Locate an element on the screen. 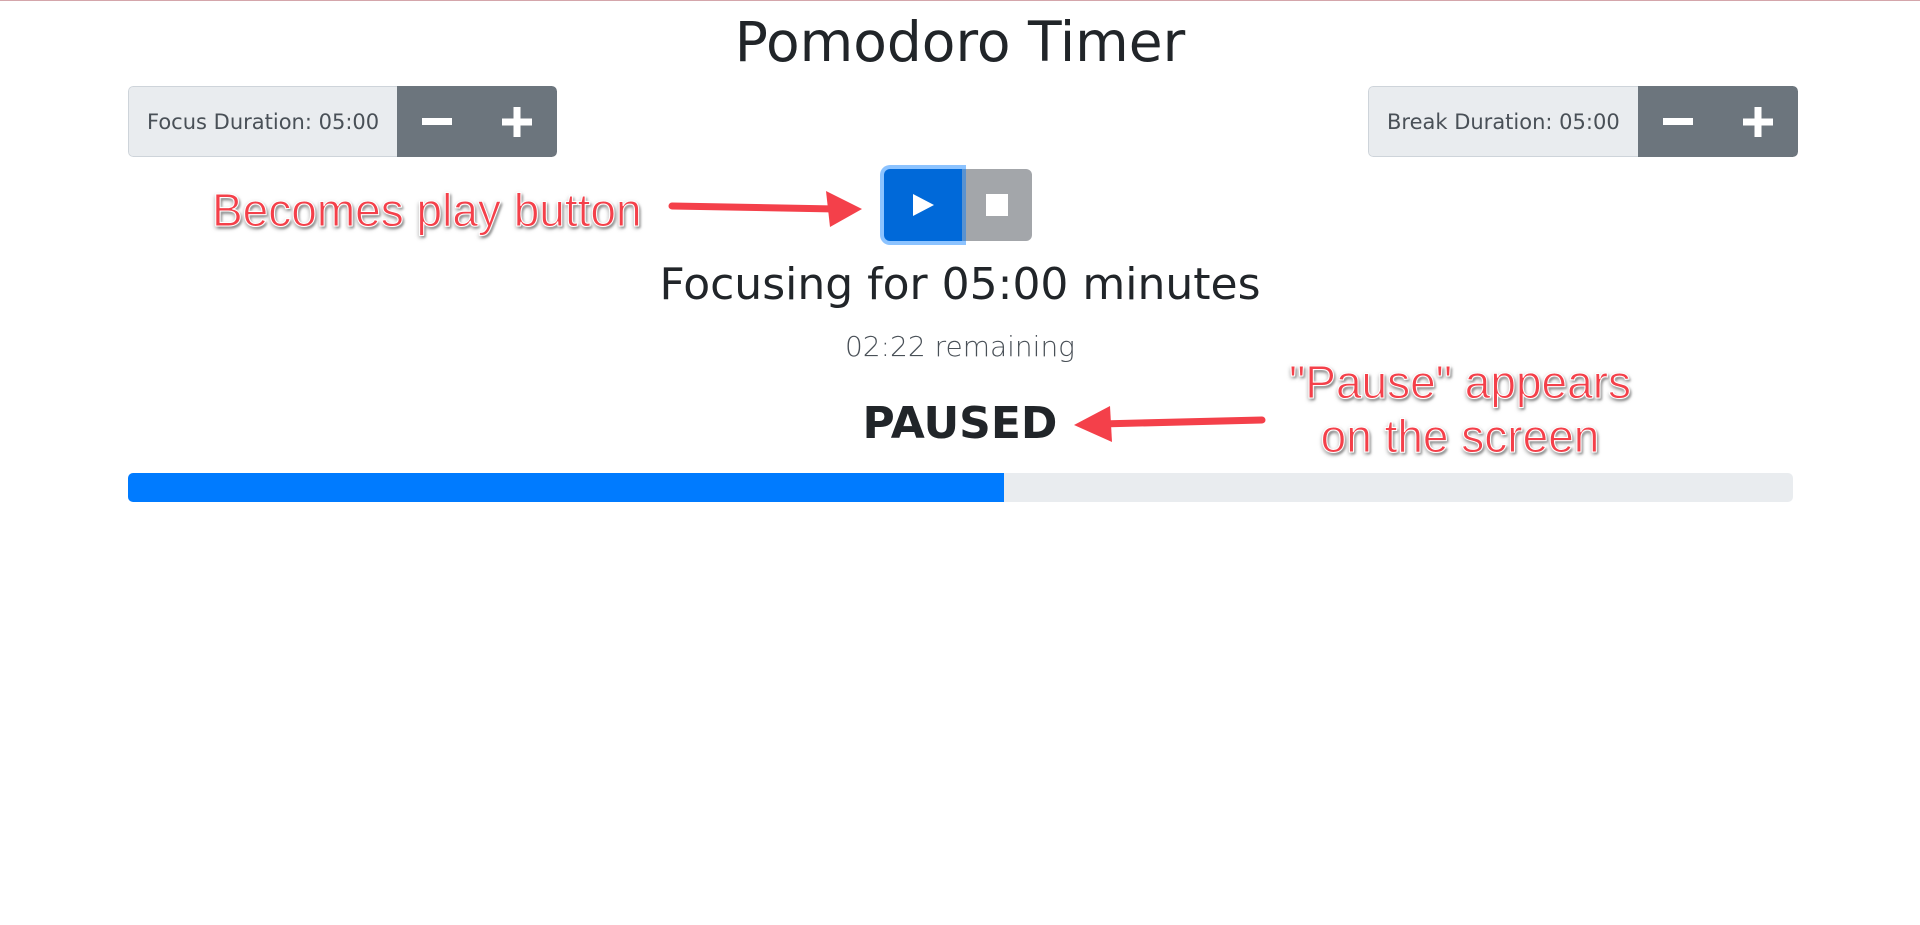  play-icon is located at coordinates (923, 205).